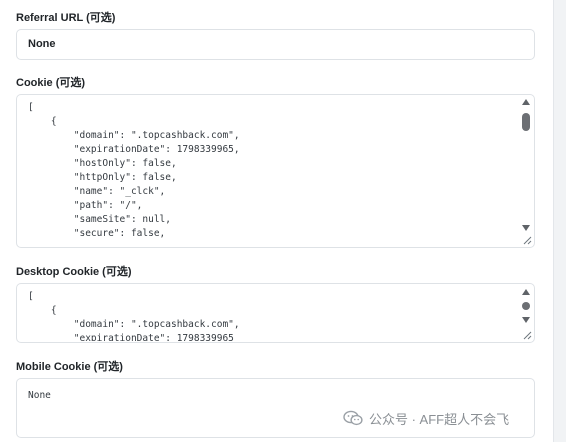 The height and width of the screenshot is (442, 566). I want to click on cookie-scrollbar, so click(526, 165).